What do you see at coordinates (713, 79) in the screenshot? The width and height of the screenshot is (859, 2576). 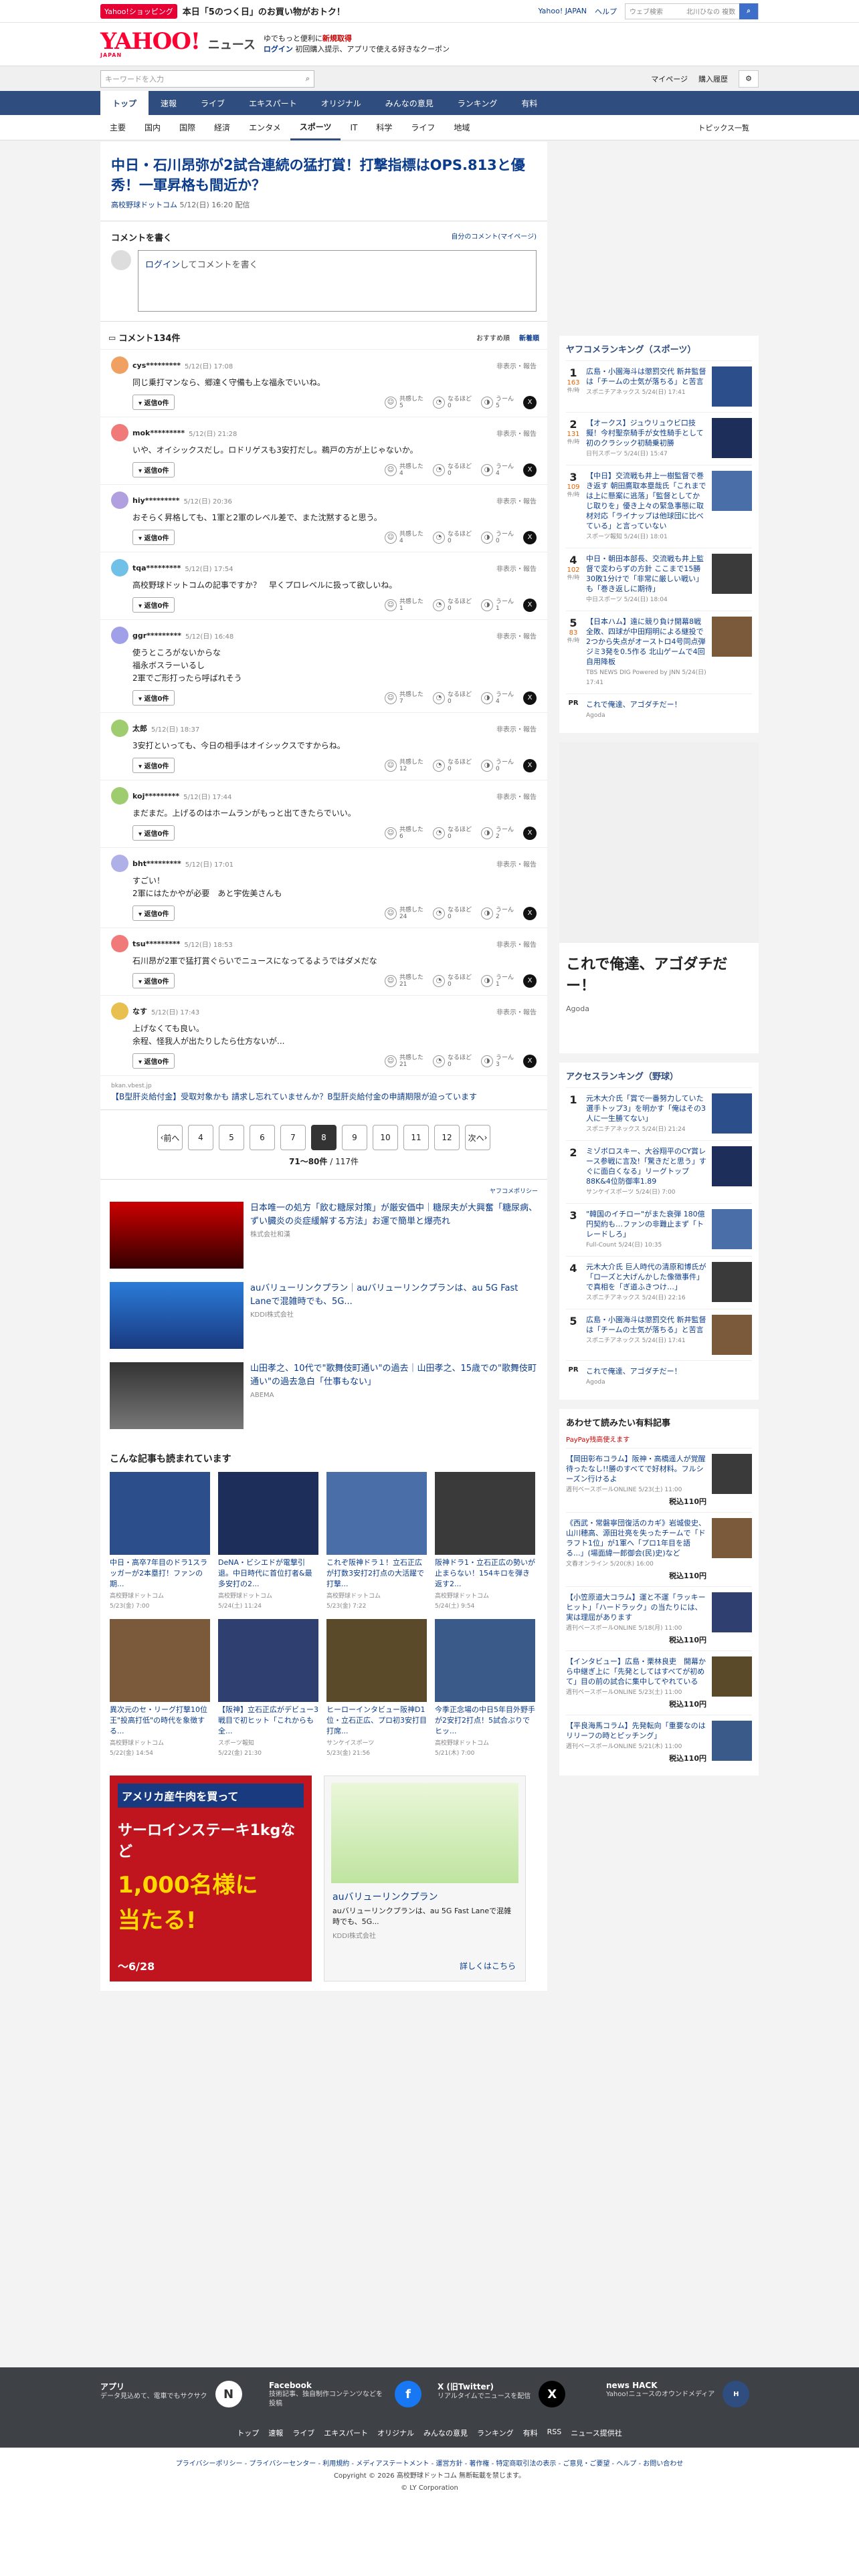 I see `purchase-history-link: 購入履歴` at bounding box center [713, 79].